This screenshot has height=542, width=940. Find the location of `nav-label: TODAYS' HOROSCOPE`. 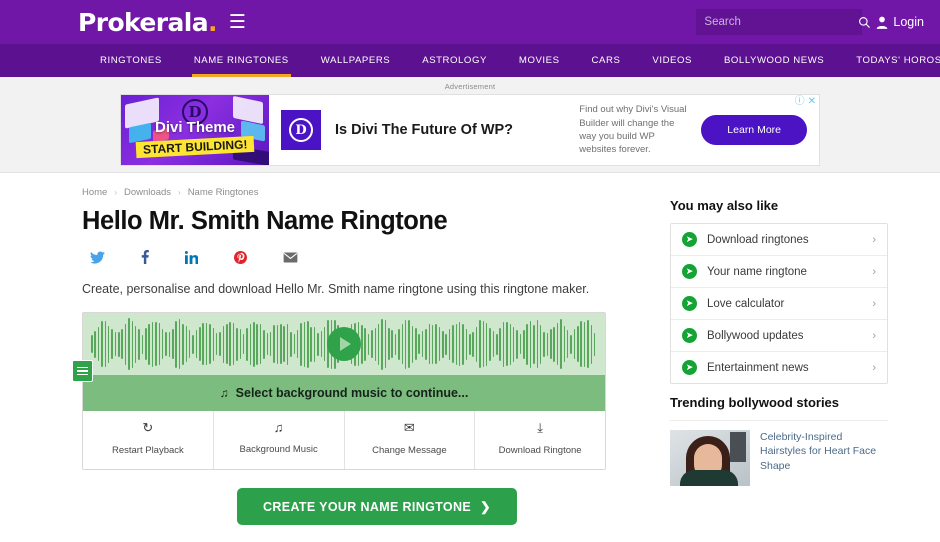

nav-label: TODAYS' HOROSCOPE is located at coordinates (898, 60).